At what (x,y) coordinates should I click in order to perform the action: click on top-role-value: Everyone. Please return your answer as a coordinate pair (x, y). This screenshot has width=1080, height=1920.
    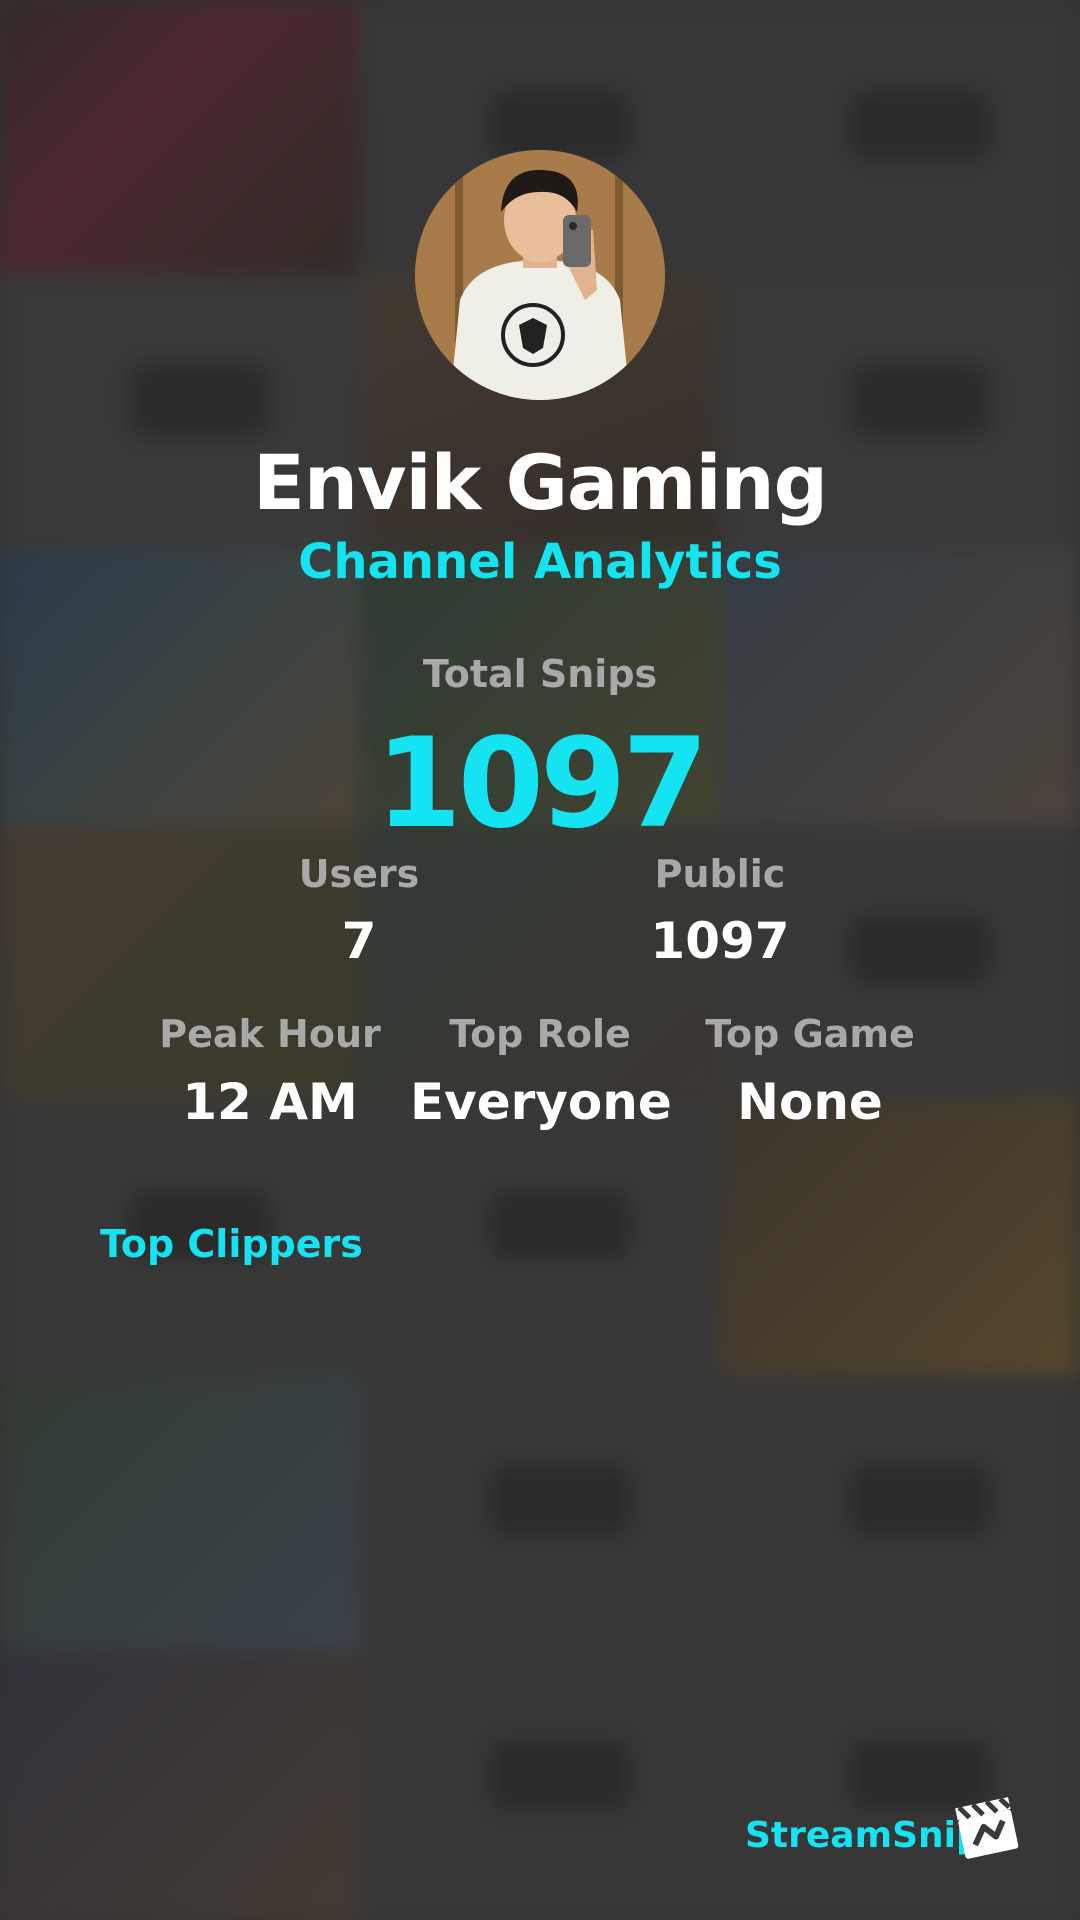
    Looking at the image, I should click on (541, 1102).